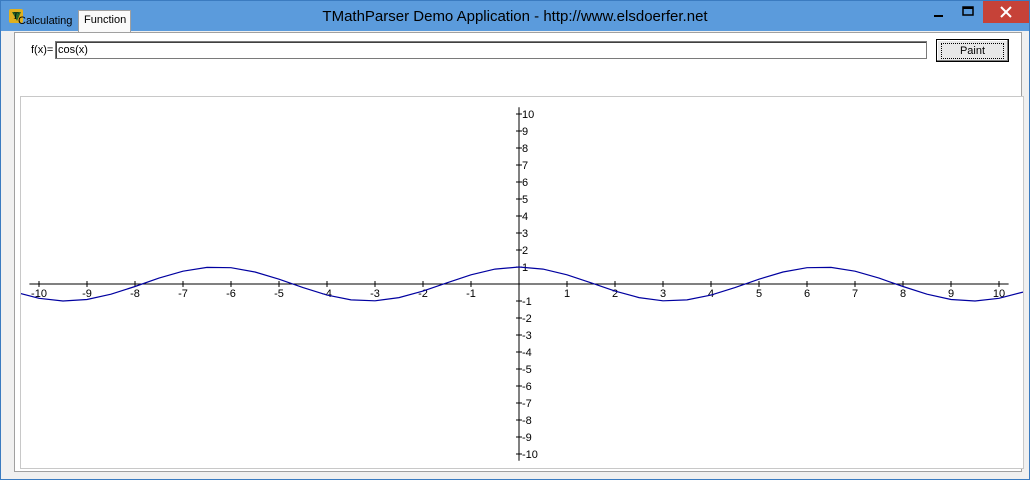 Image resolution: width=1030 pixels, height=480 pixels. What do you see at coordinates (528, 115) in the screenshot?
I see `y-tick-label: 10` at bounding box center [528, 115].